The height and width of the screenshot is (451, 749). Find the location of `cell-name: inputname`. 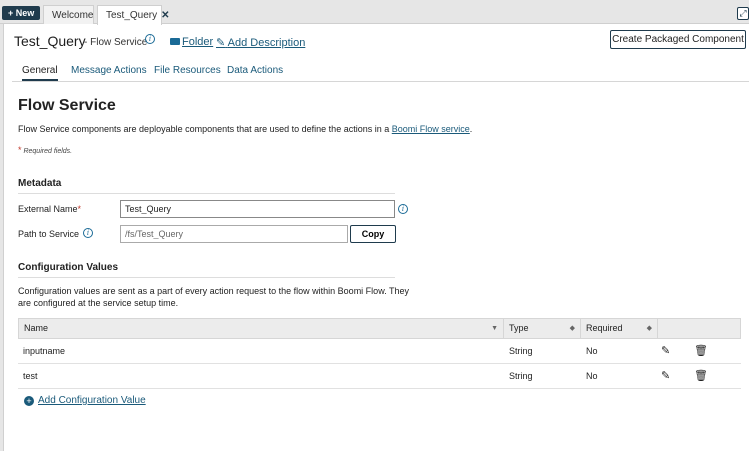

cell-name: inputname is located at coordinates (44, 351).